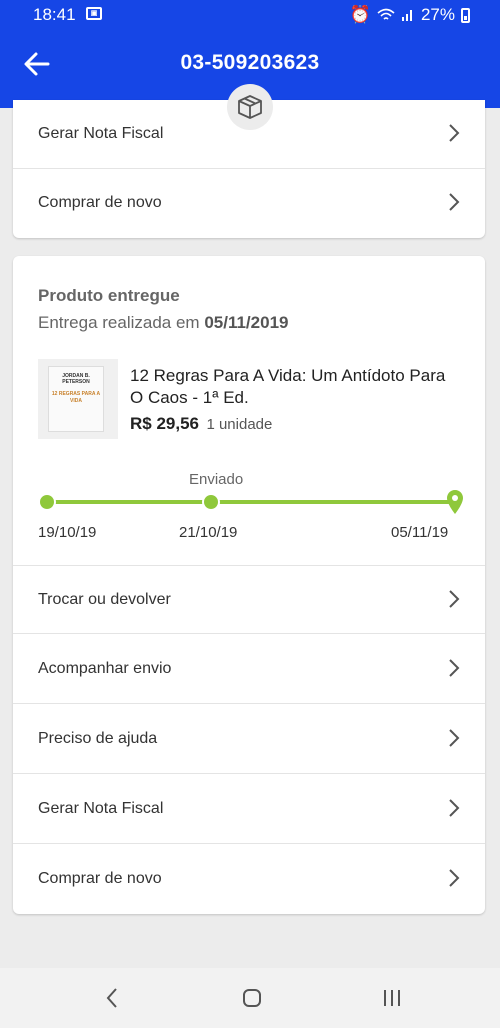 The height and width of the screenshot is (1028, 500). Describe the element at coordinates (67, 532) in the screenshot. I see `timeline-date-start: 19/10/19` at that location.